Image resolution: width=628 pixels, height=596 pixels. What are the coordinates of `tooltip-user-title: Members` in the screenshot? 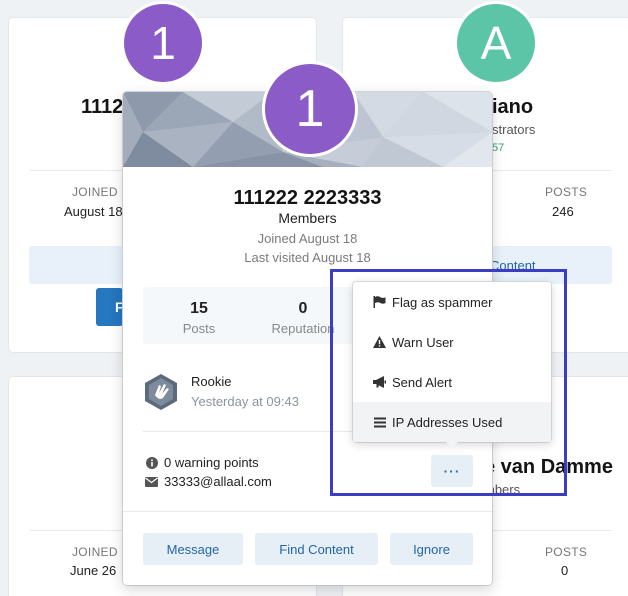 It's located at (307, 218).